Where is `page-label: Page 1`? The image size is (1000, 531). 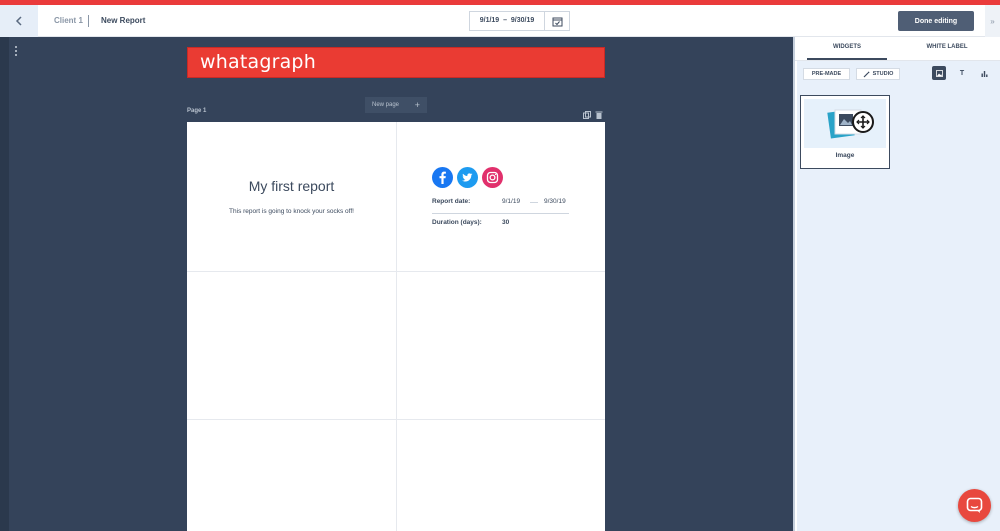
page-label: Page 1 is located at coordinates (197, 111).